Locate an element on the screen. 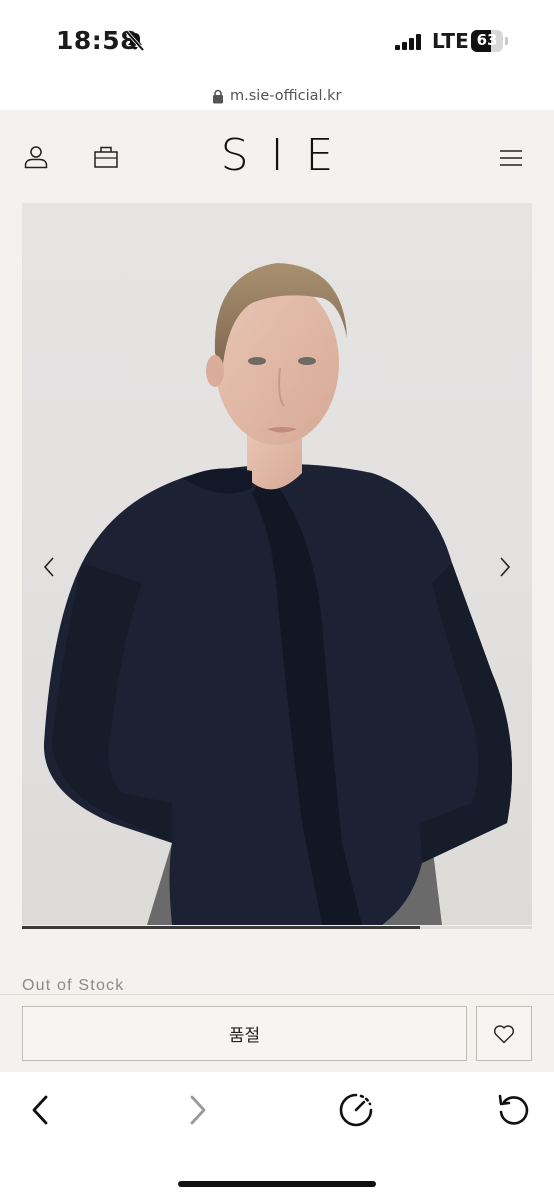 The width and height of the screenshot is (554, 1200). hamburger-menu-icon is located at coordinates (511, 158).